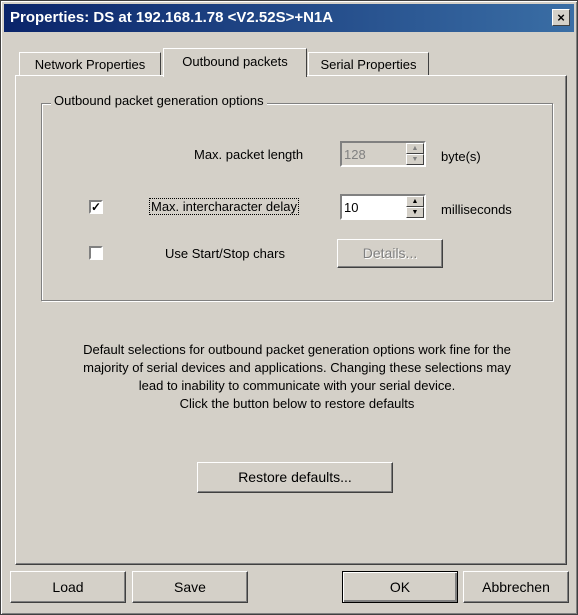  What do you see at coordinates (400, 587) in the screenshot?
I see `ok-button: OK` at bounding box center [400, 587].